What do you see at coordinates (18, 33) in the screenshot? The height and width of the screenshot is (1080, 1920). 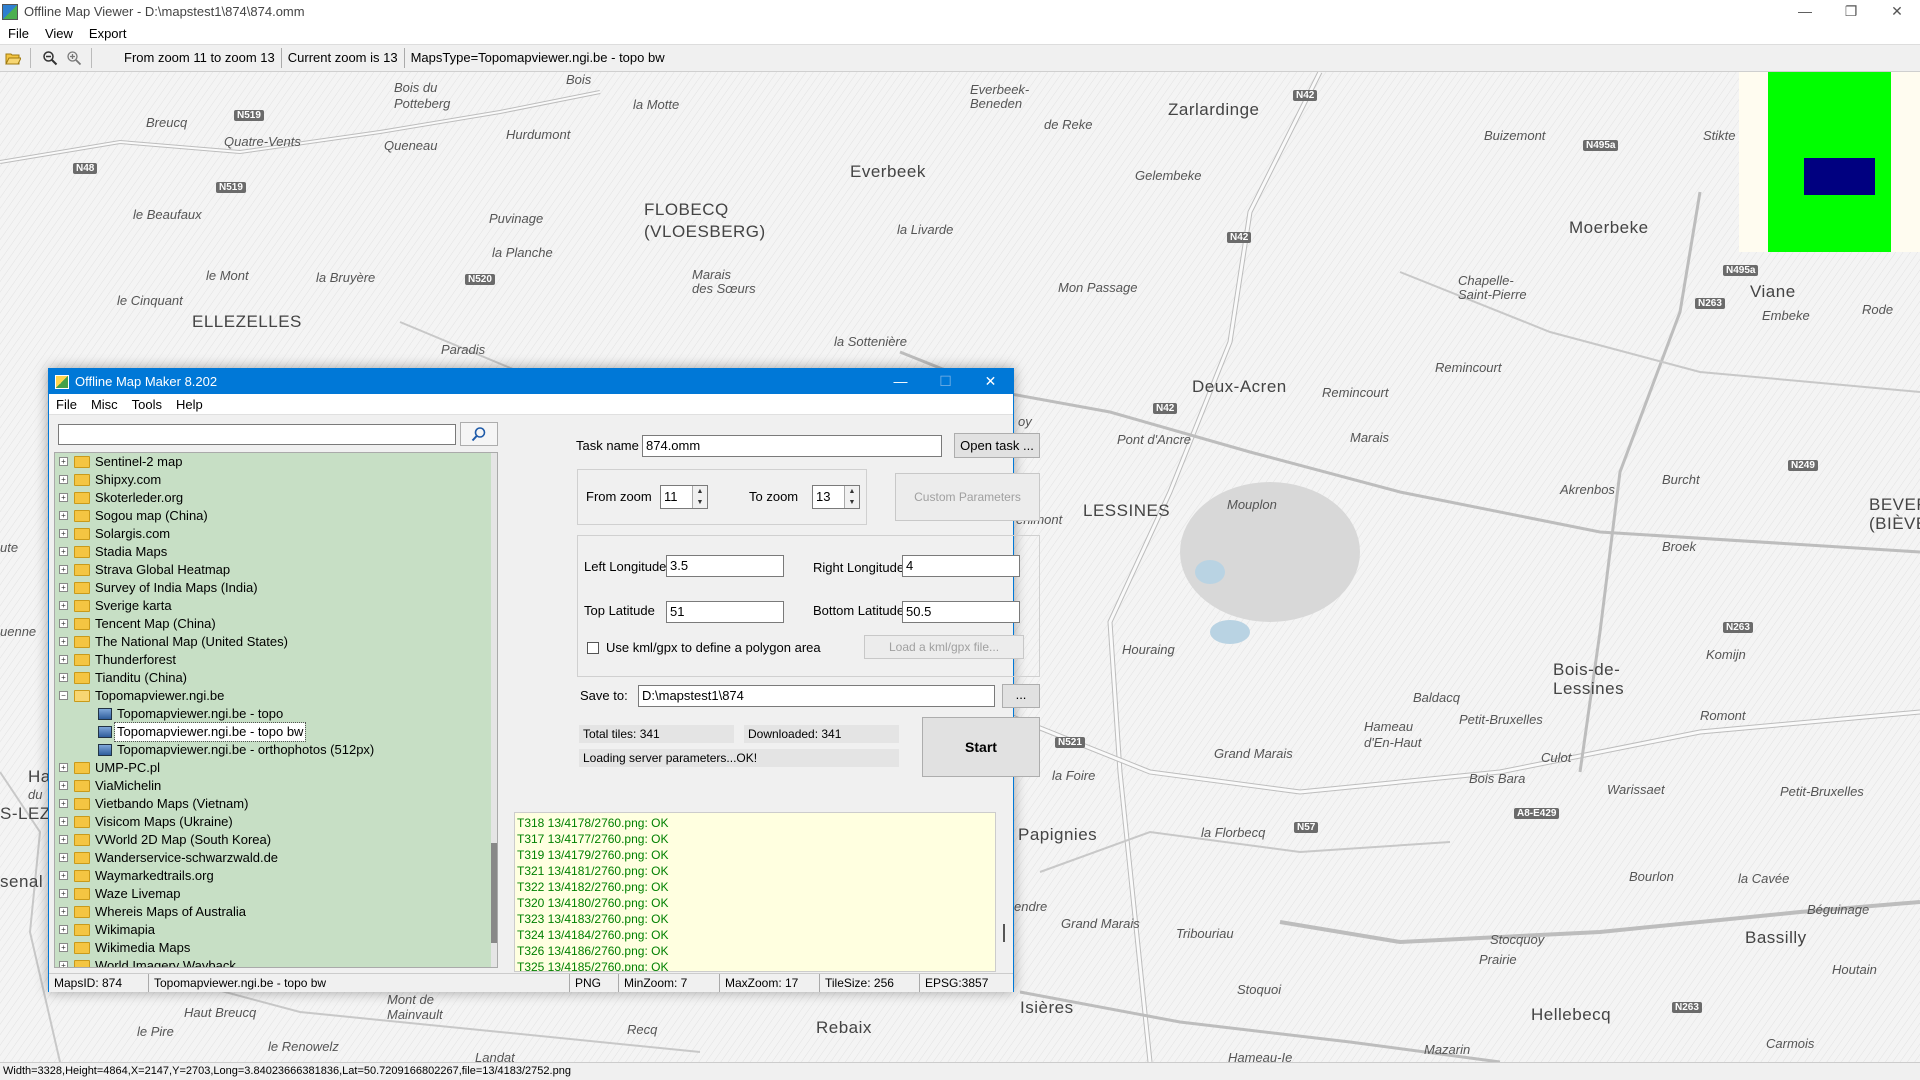 I see `menu-file: File` at bounding box center [18, 33].